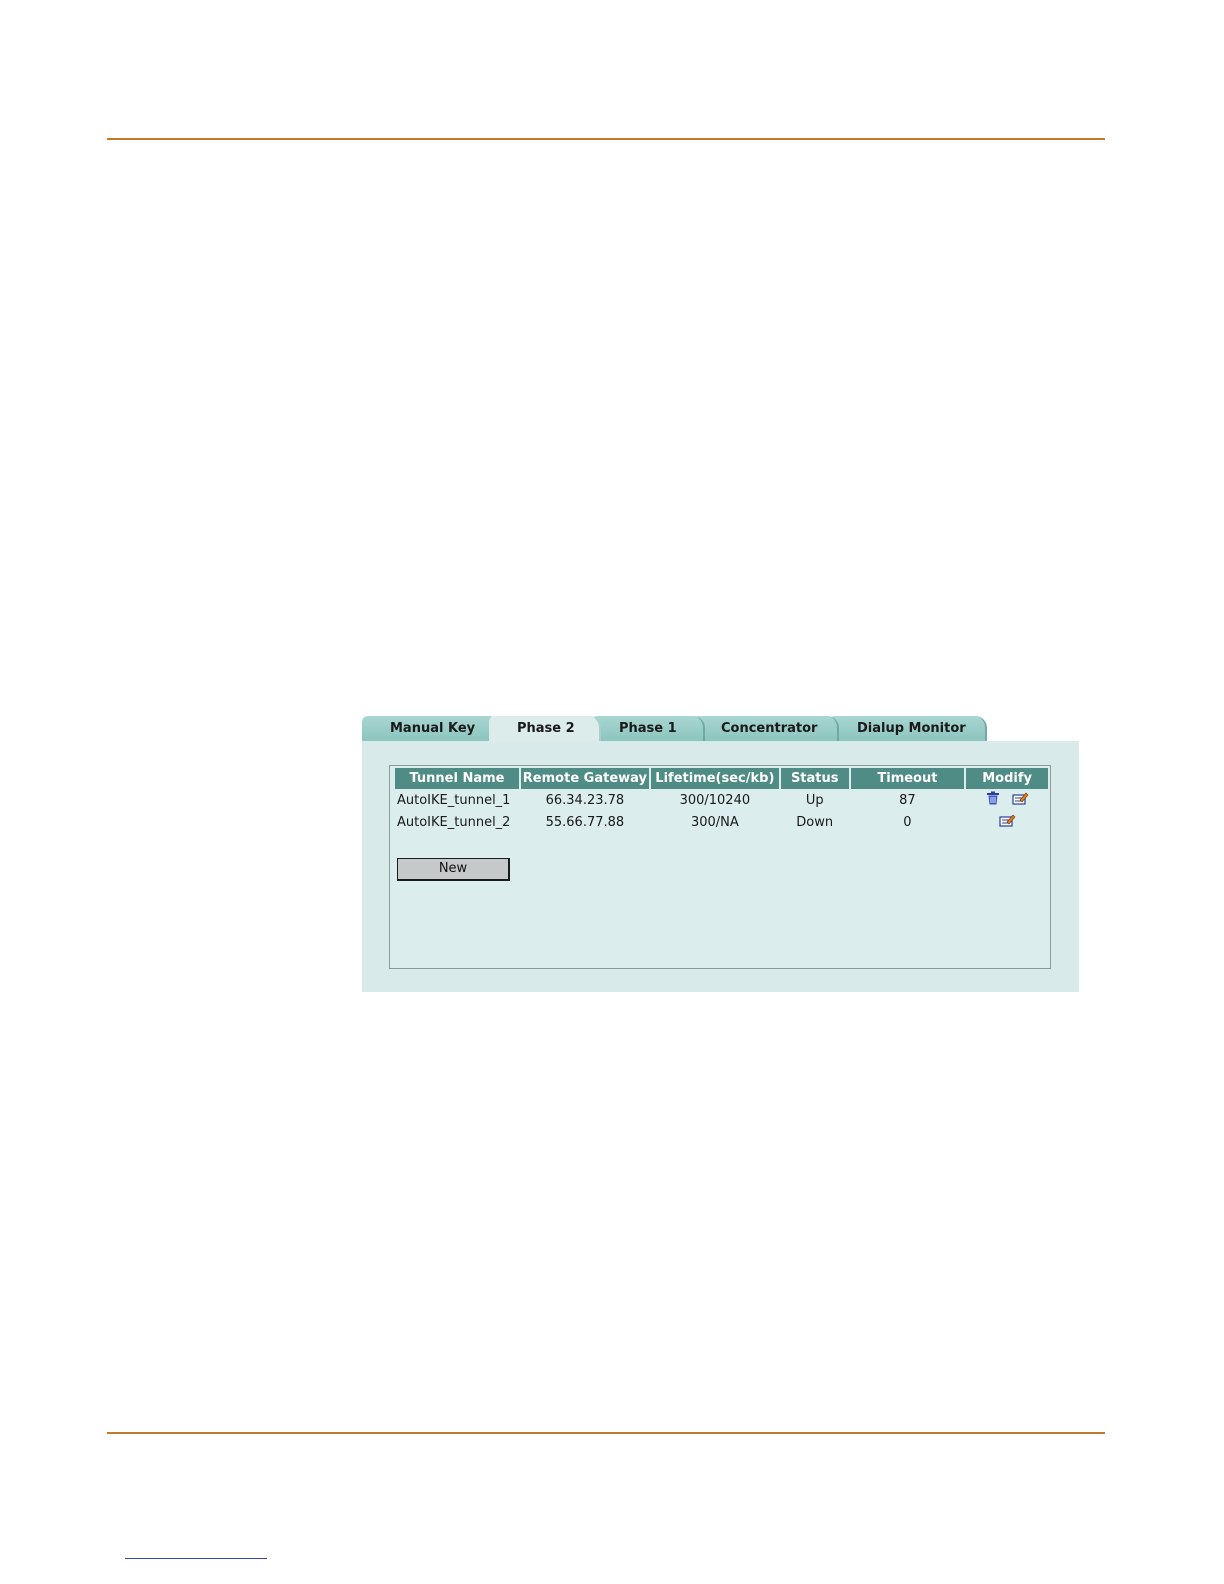 The height and width of the screenshot is (1584, 1224). Describe the element at coordinates (196, 1558) in the screenshot. I see `footer-link-underline` at that location.